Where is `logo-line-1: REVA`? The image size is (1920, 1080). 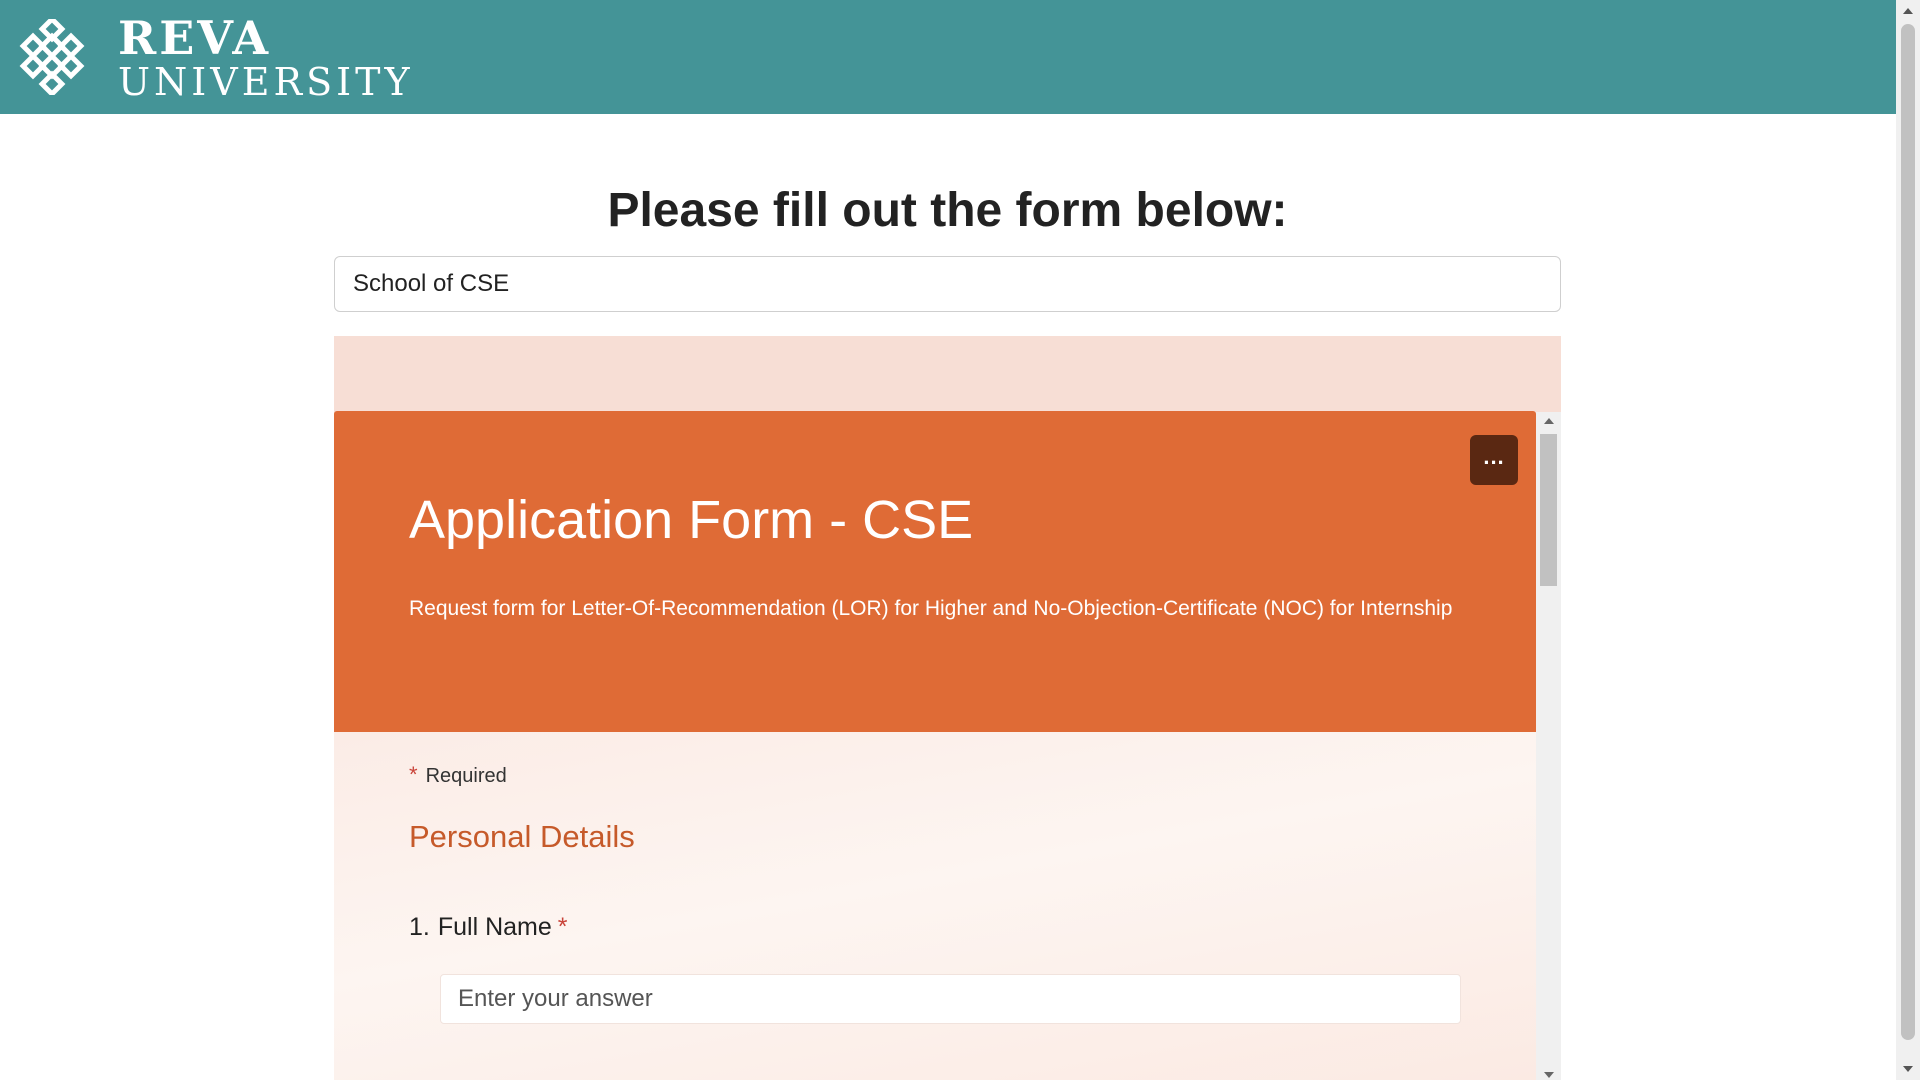
logo-line-1: REVA is located at coordinates (195, 38).